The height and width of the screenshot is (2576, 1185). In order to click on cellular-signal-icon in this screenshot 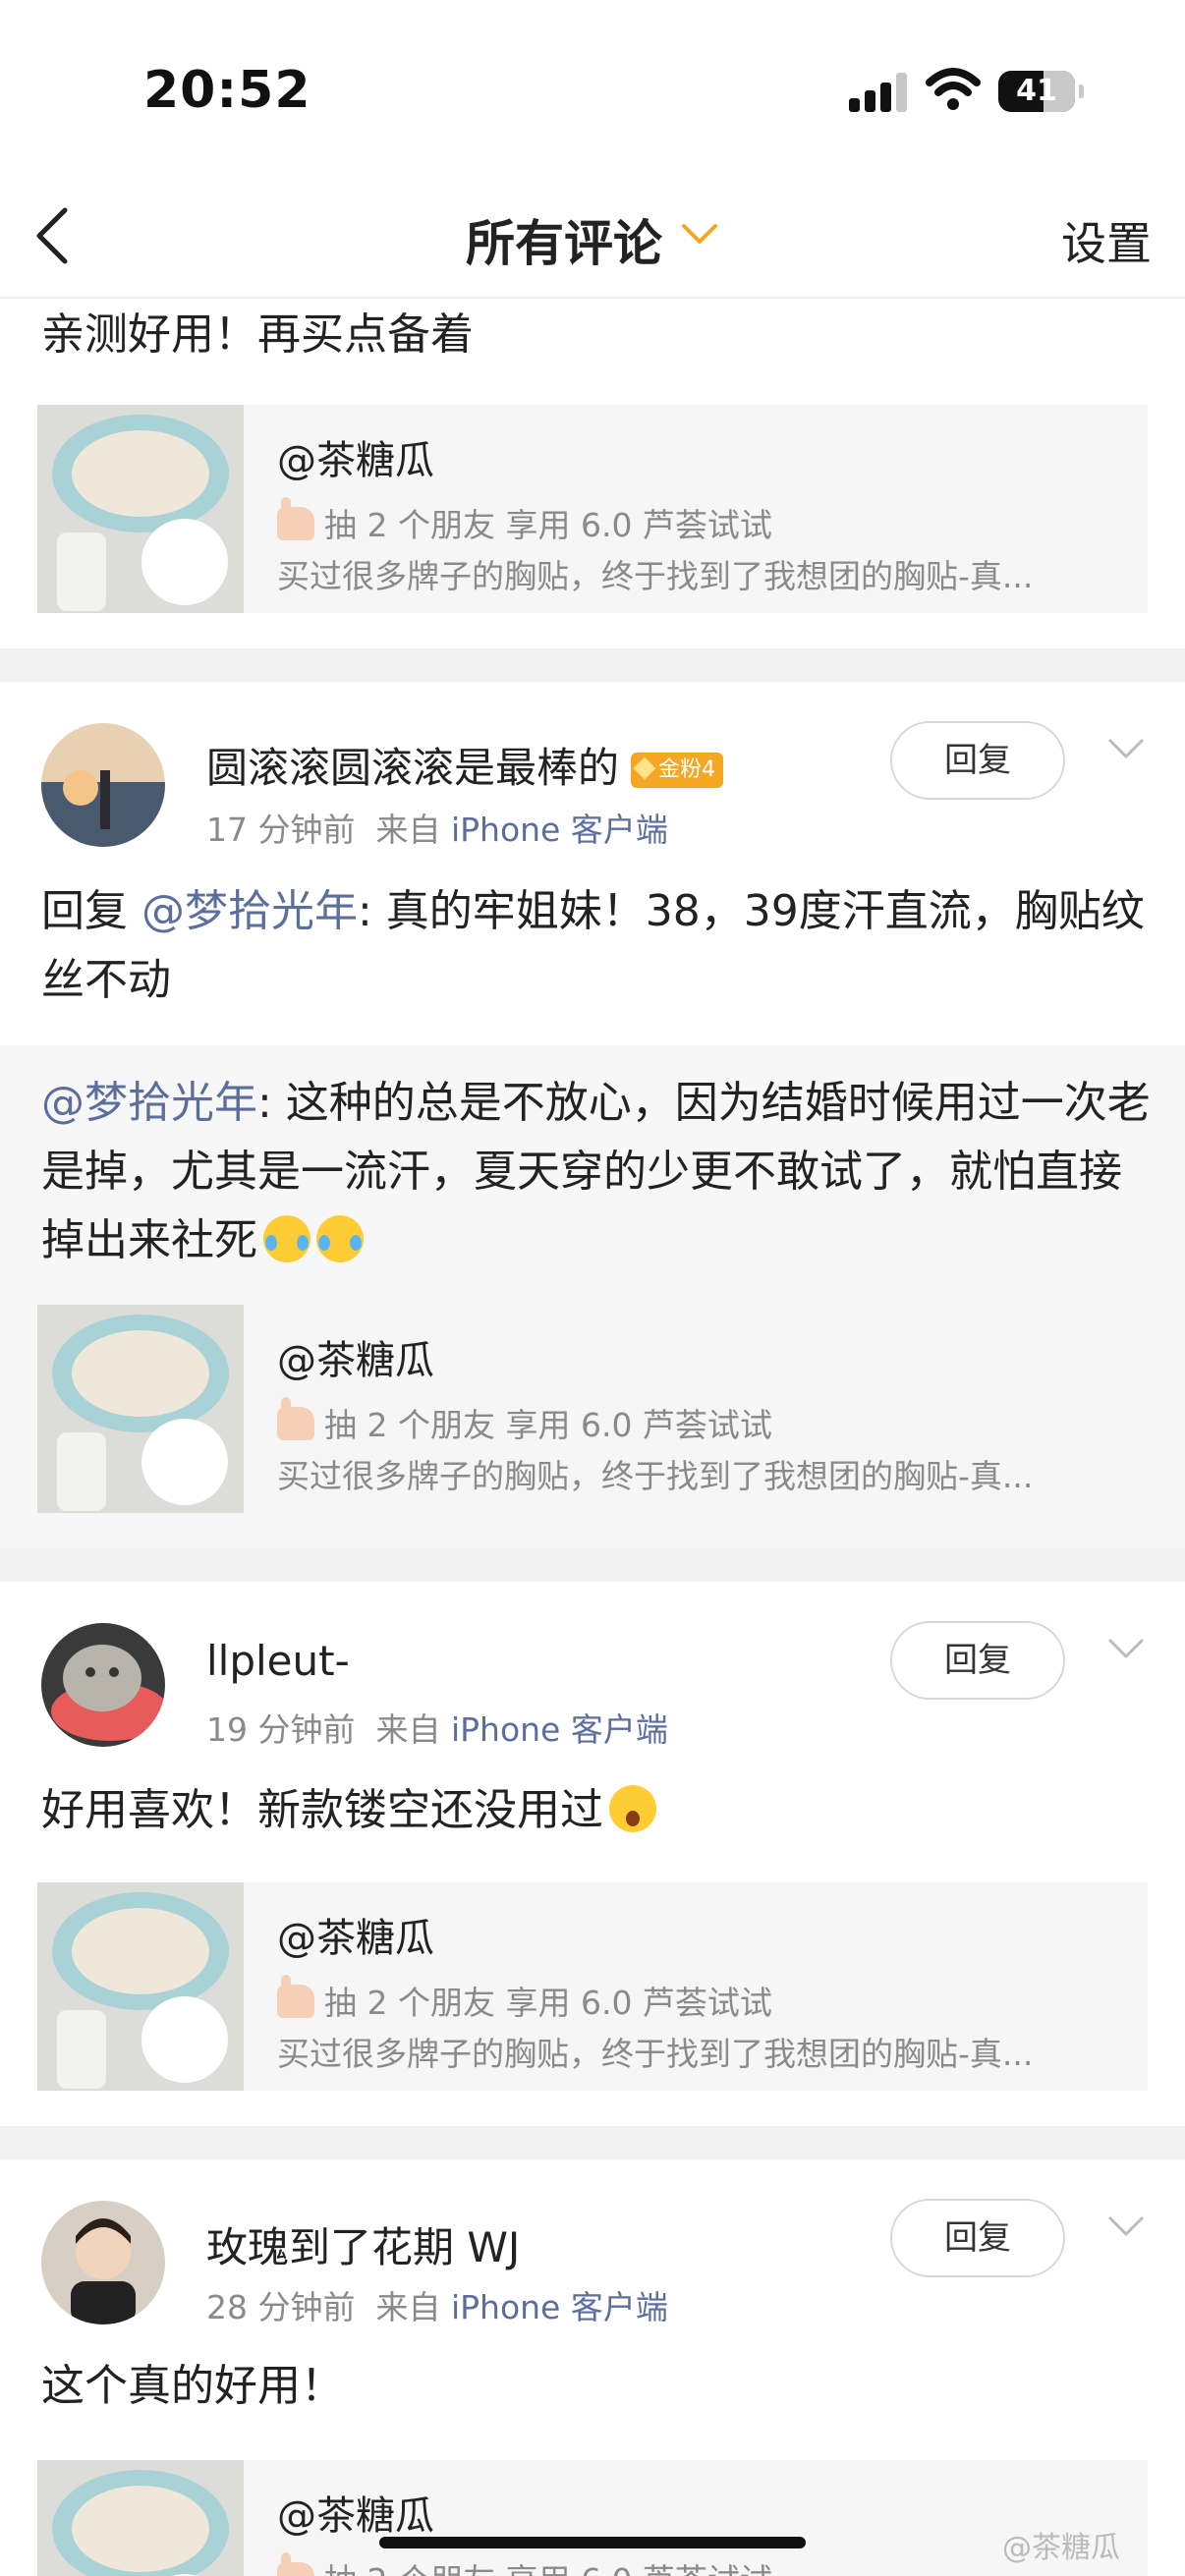, I will do `click(879, 92)`.